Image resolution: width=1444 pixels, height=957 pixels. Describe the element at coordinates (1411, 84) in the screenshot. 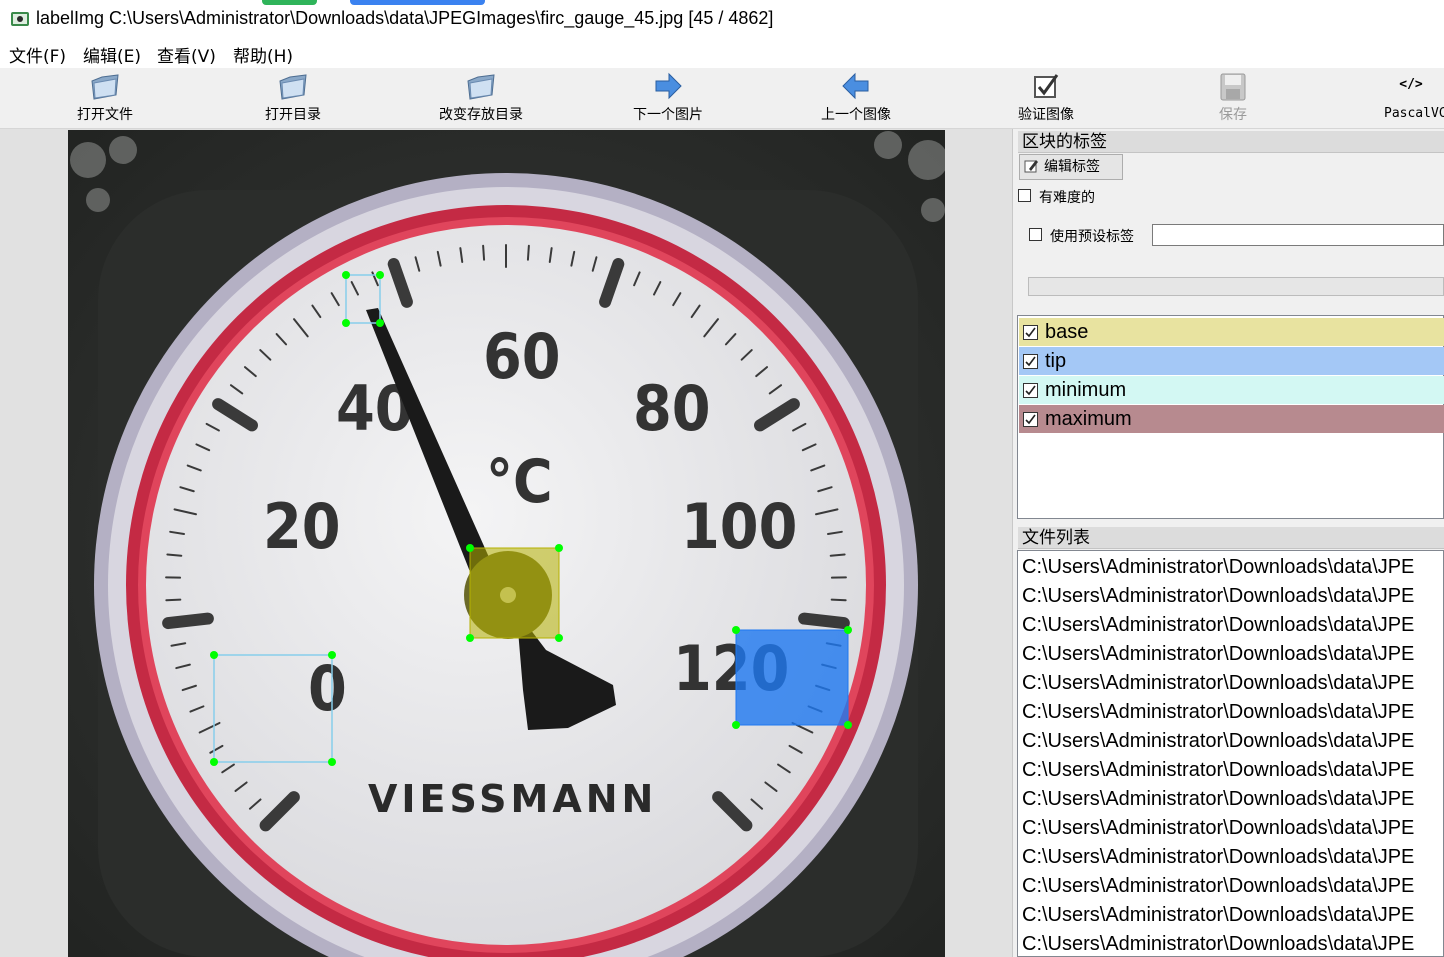

I see `code-icon: </>` at that location.